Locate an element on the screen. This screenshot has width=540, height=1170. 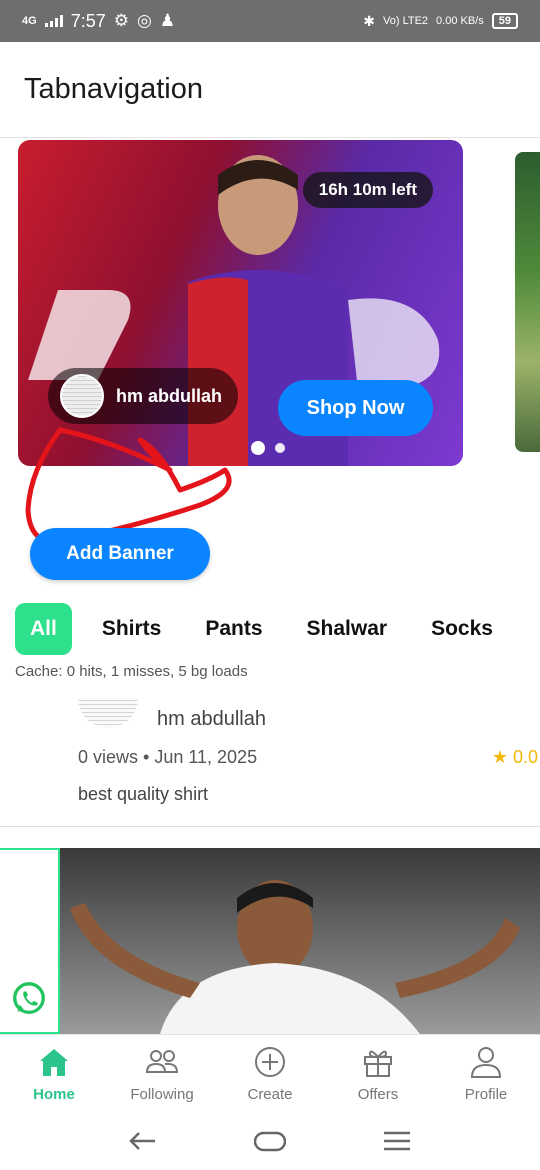
next-banner-card is located at coordinates (527, 302).